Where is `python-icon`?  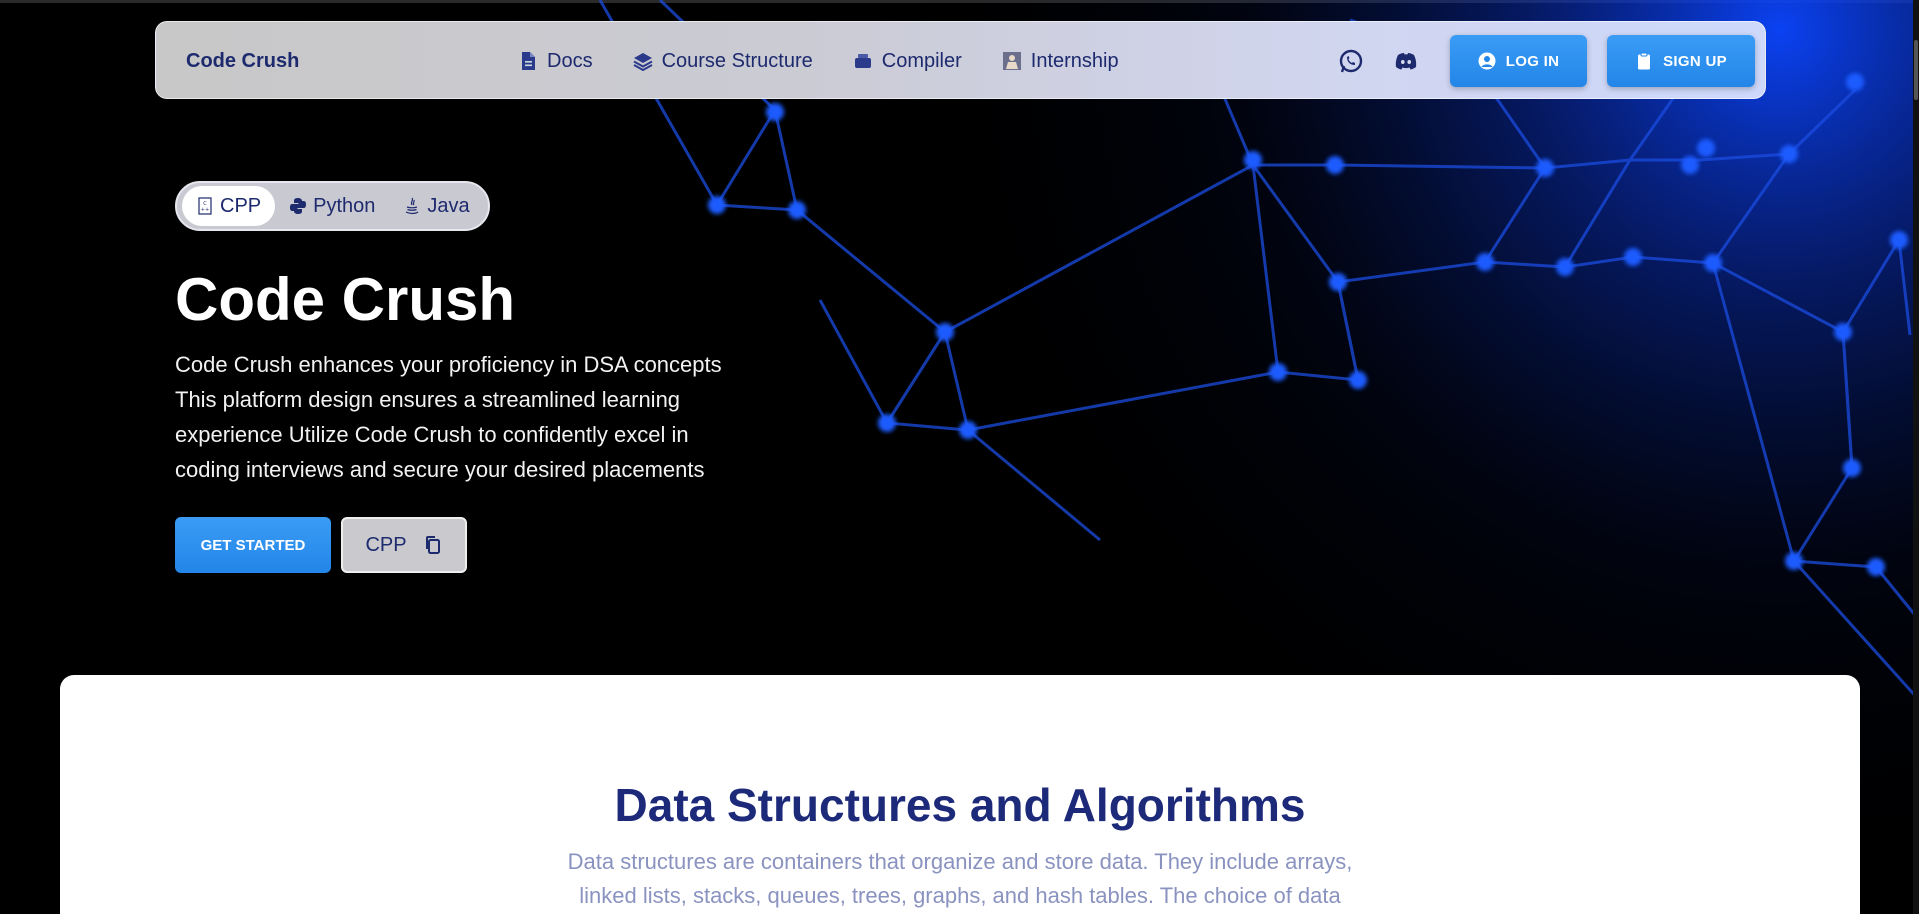 python-icon is located at coordinates (298, 206).